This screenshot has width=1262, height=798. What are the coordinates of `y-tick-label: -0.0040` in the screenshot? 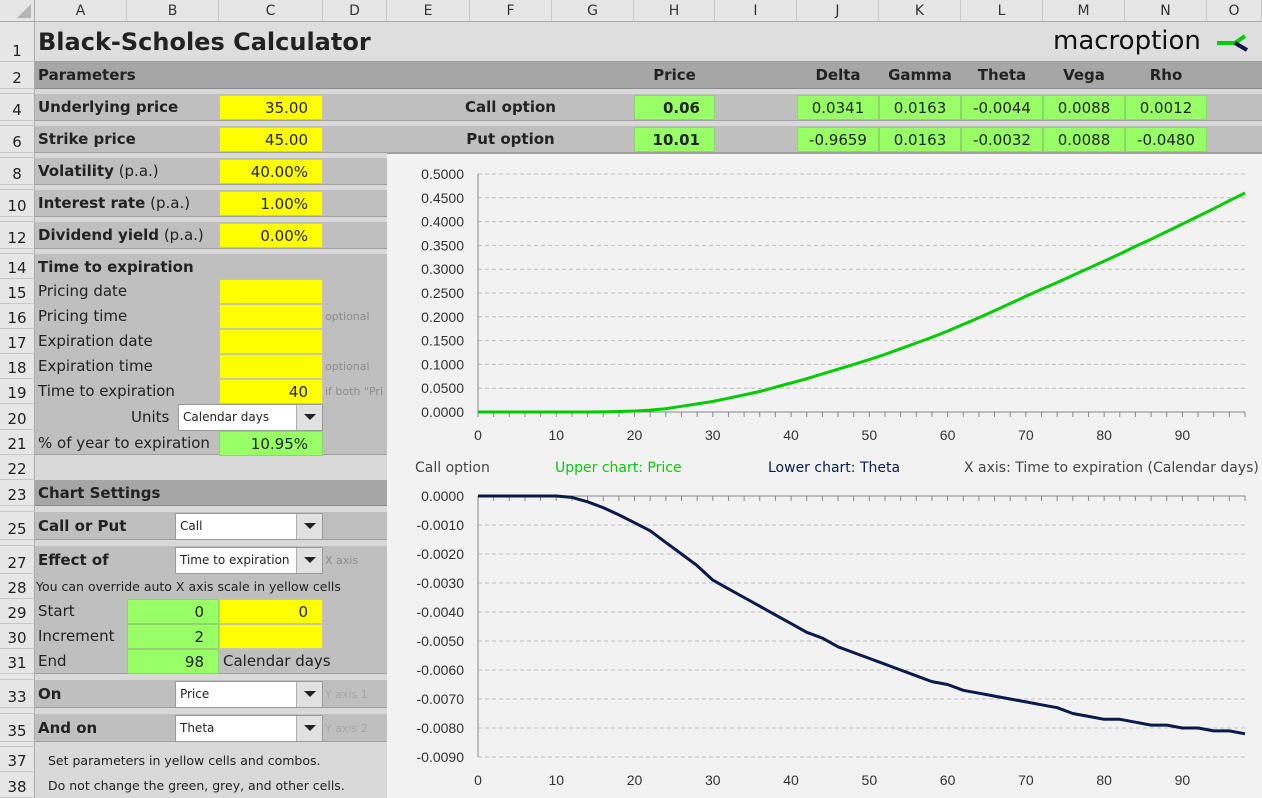 It's located at (441, 612).